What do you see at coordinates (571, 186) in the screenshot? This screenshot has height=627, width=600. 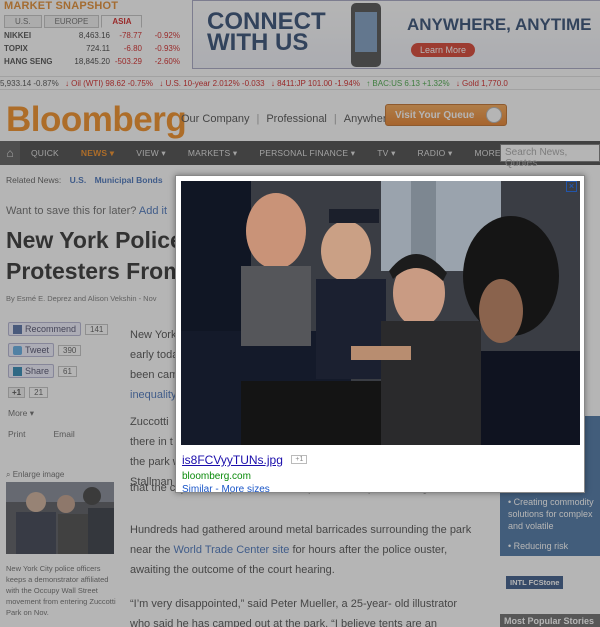 I see `close-icon: ×` at bounding box center [571, 186].